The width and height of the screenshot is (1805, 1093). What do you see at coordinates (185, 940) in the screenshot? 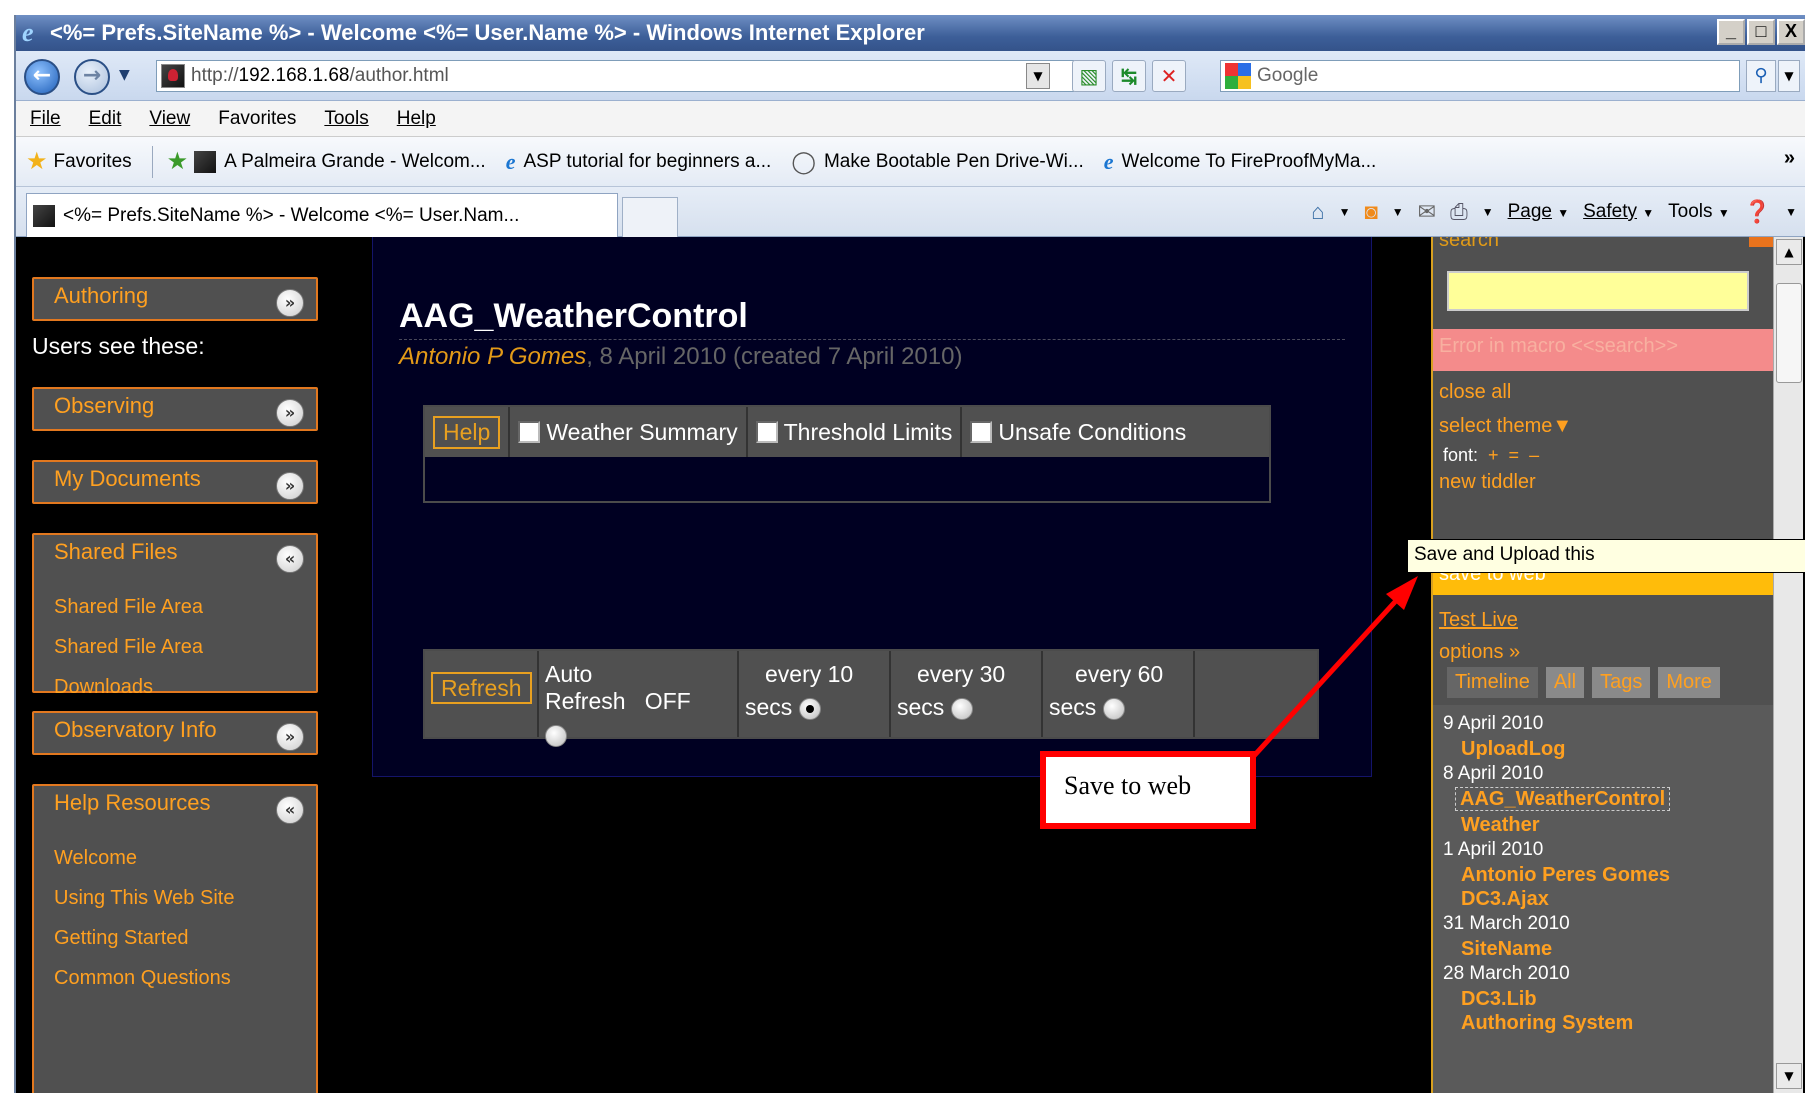
I see `link-getting-started: Getting Started` at bounding box center [185, 940].